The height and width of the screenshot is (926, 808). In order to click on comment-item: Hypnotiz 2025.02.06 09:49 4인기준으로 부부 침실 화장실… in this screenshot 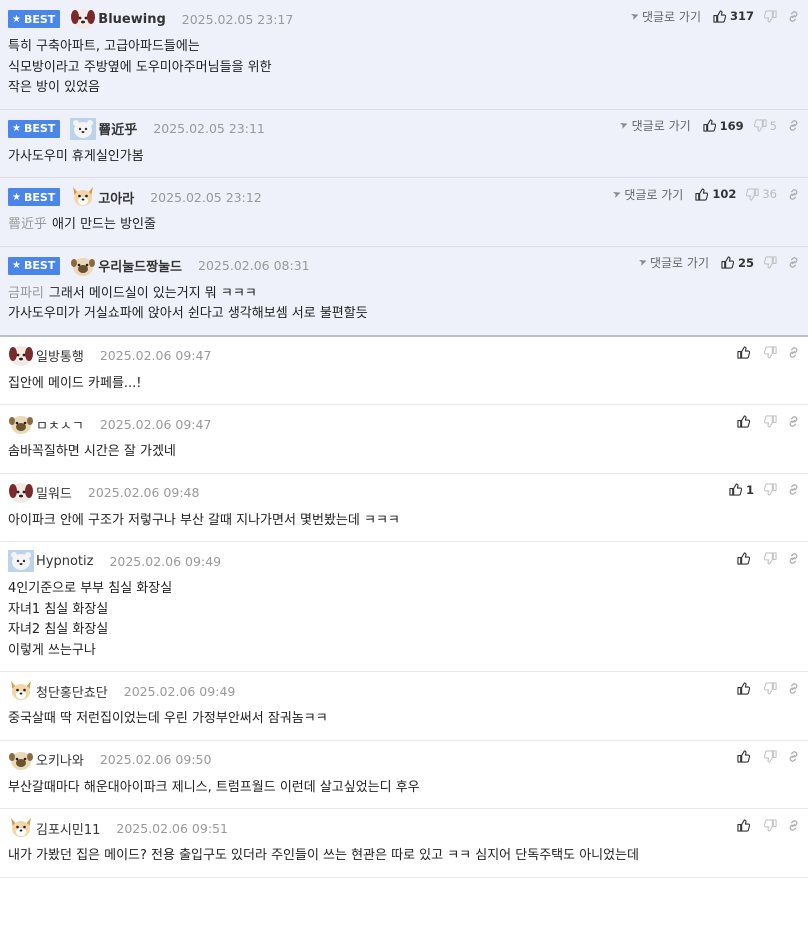, I will do `click(404, 607)`.